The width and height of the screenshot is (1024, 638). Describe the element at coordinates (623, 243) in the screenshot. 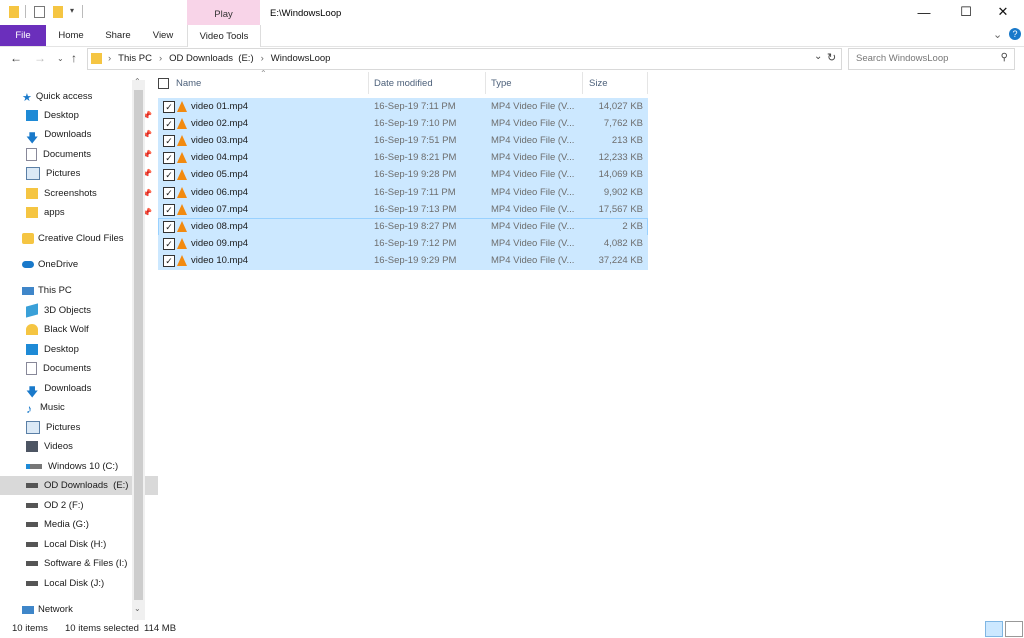

I see `file-size: 4,082 KB` at that location.